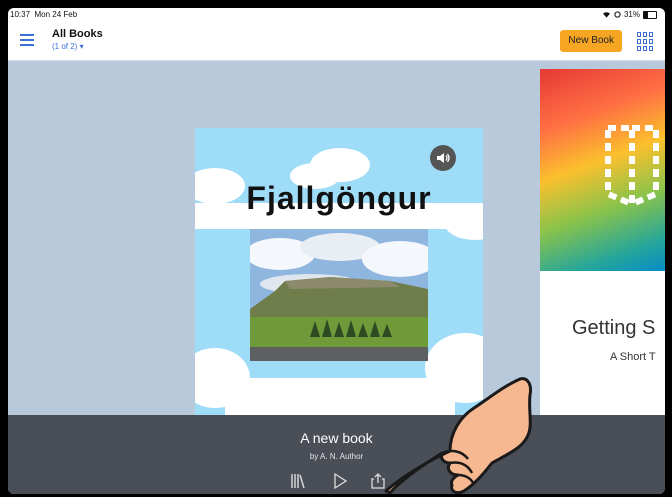 This screenshot has height=497, width=672. Describe the element at coordinates (443, 158) in the screenshot. I see `speaker-icon` at that location.